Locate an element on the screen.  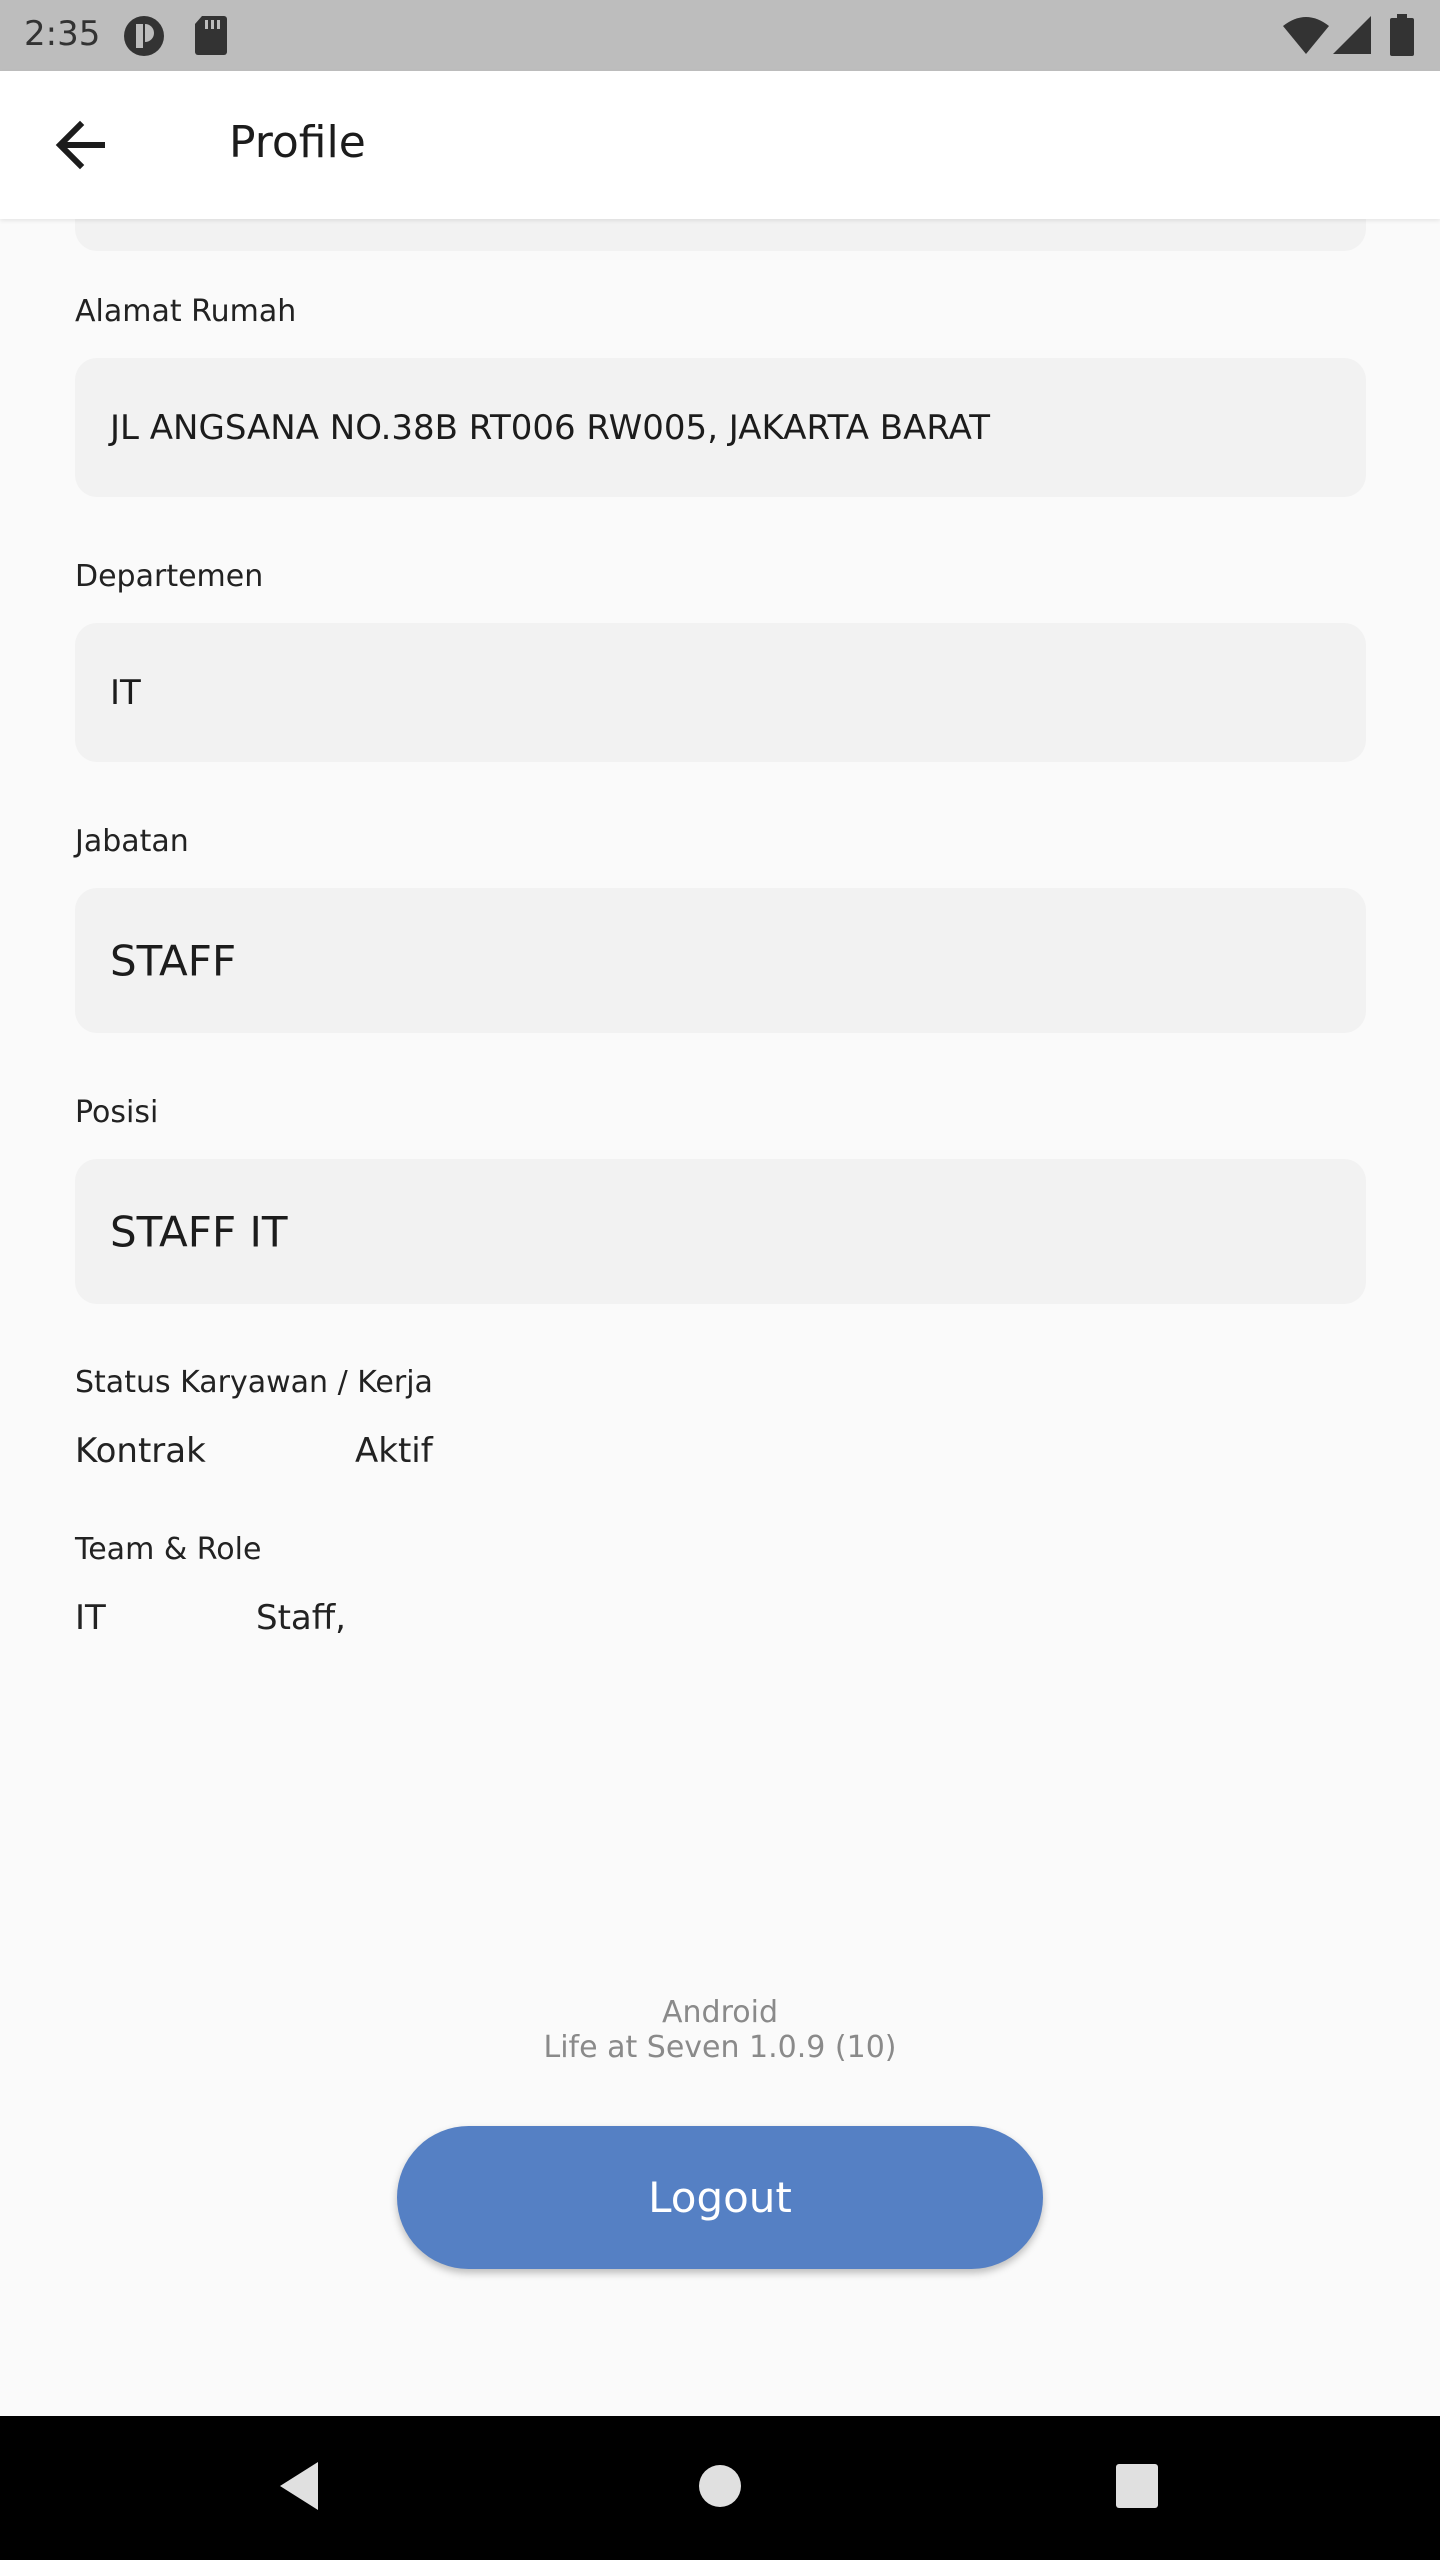
team-value: IT is located at coordinates (90, 1618).